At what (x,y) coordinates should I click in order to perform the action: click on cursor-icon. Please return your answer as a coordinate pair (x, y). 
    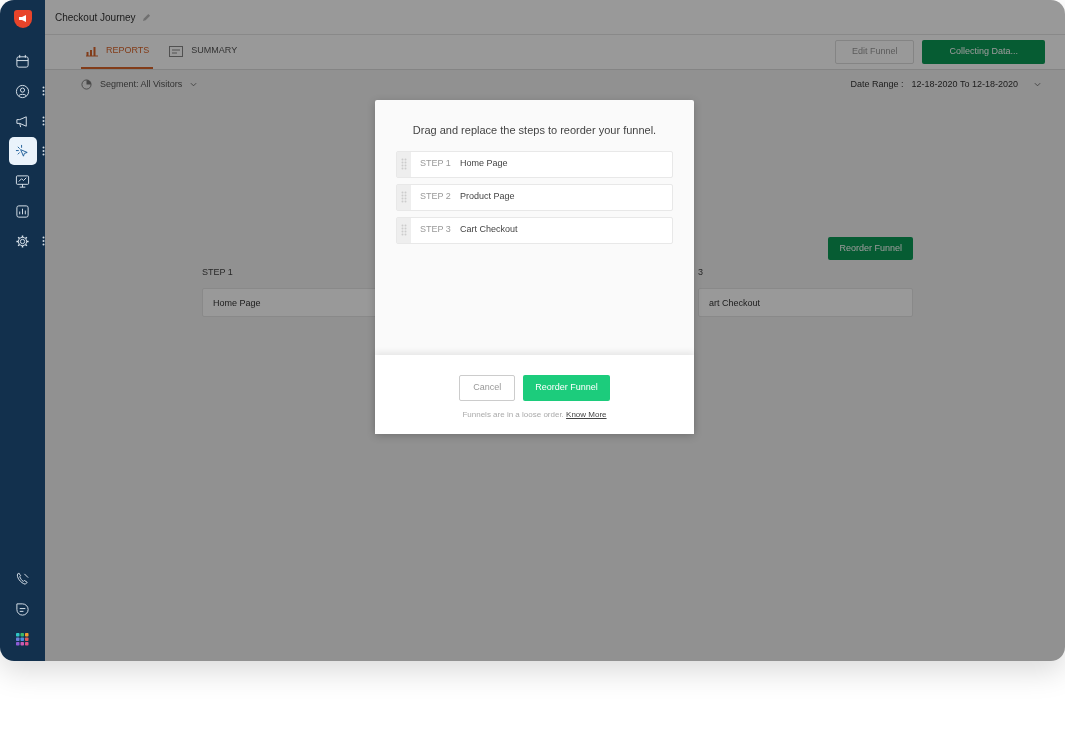
    Looking at the image, I should click on (22, 151).